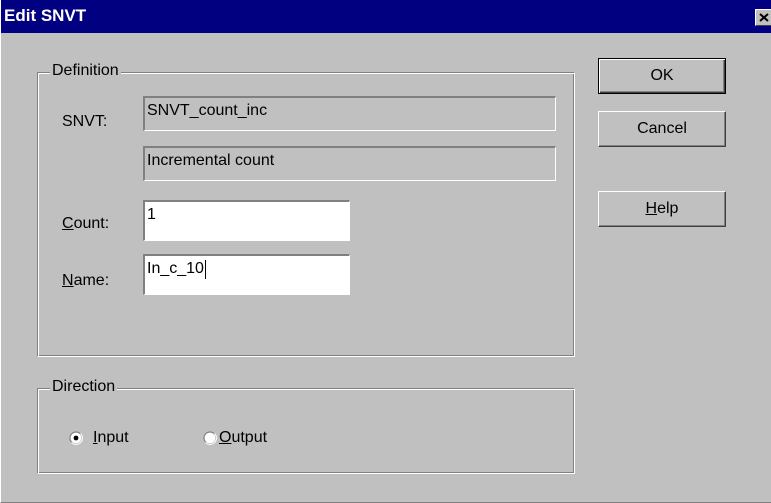 The image size is (771, 503). I want to click on cancel-button: Cancel, so click(662, 129).